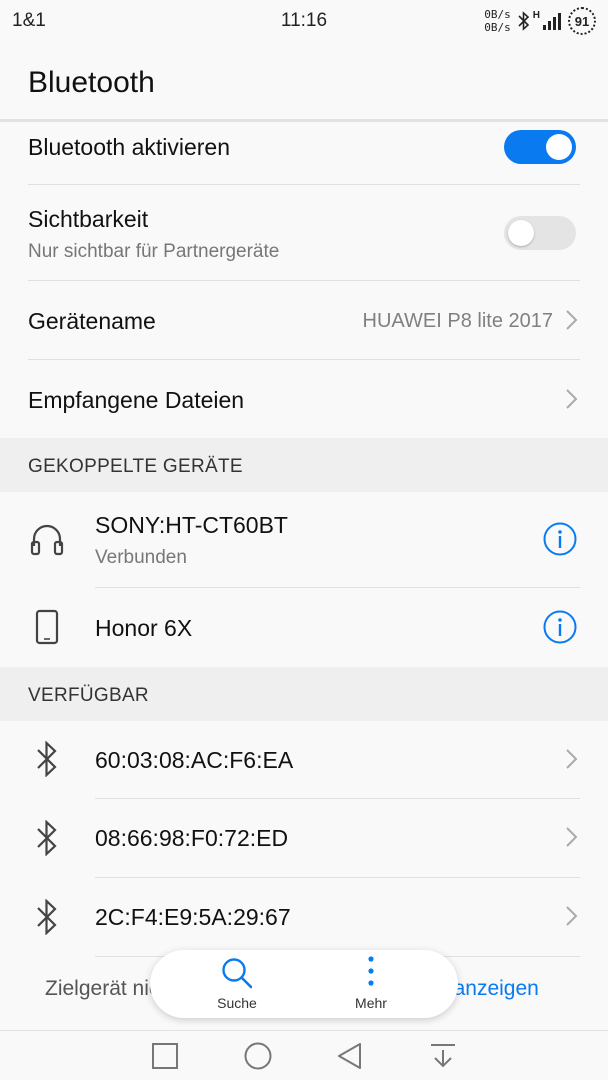 Image resolution: width=608 pixels, height=1080 pixels. I want to click on visibility-sublabel: Nur sichtbar für Partnergeräte, so click(154, 251).